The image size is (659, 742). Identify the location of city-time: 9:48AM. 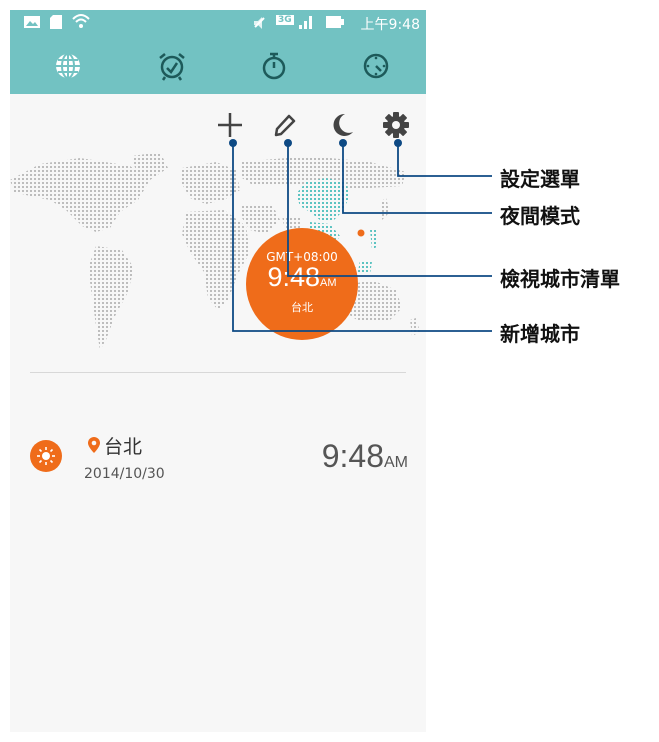
(365, 456).